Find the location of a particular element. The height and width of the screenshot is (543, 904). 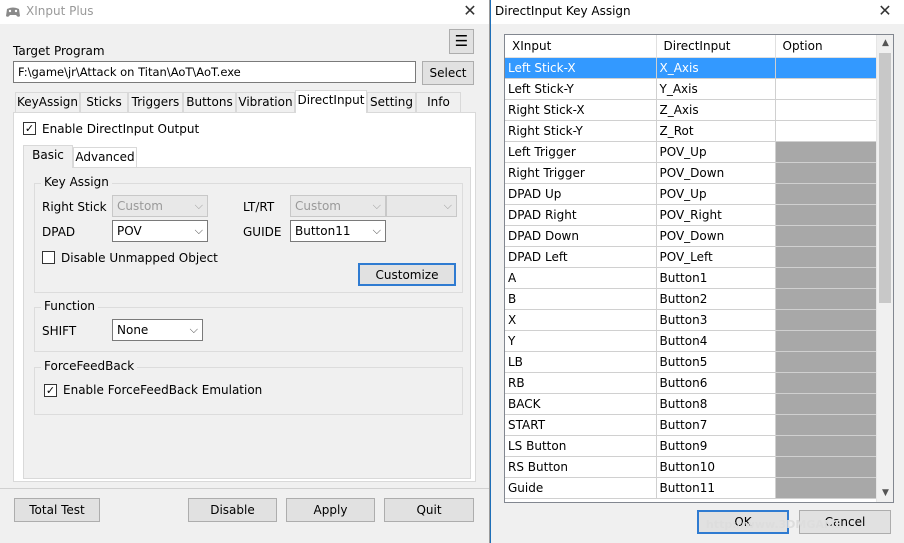

xinput-cell: Right Stick-Y is located at coordinates (581, 131).